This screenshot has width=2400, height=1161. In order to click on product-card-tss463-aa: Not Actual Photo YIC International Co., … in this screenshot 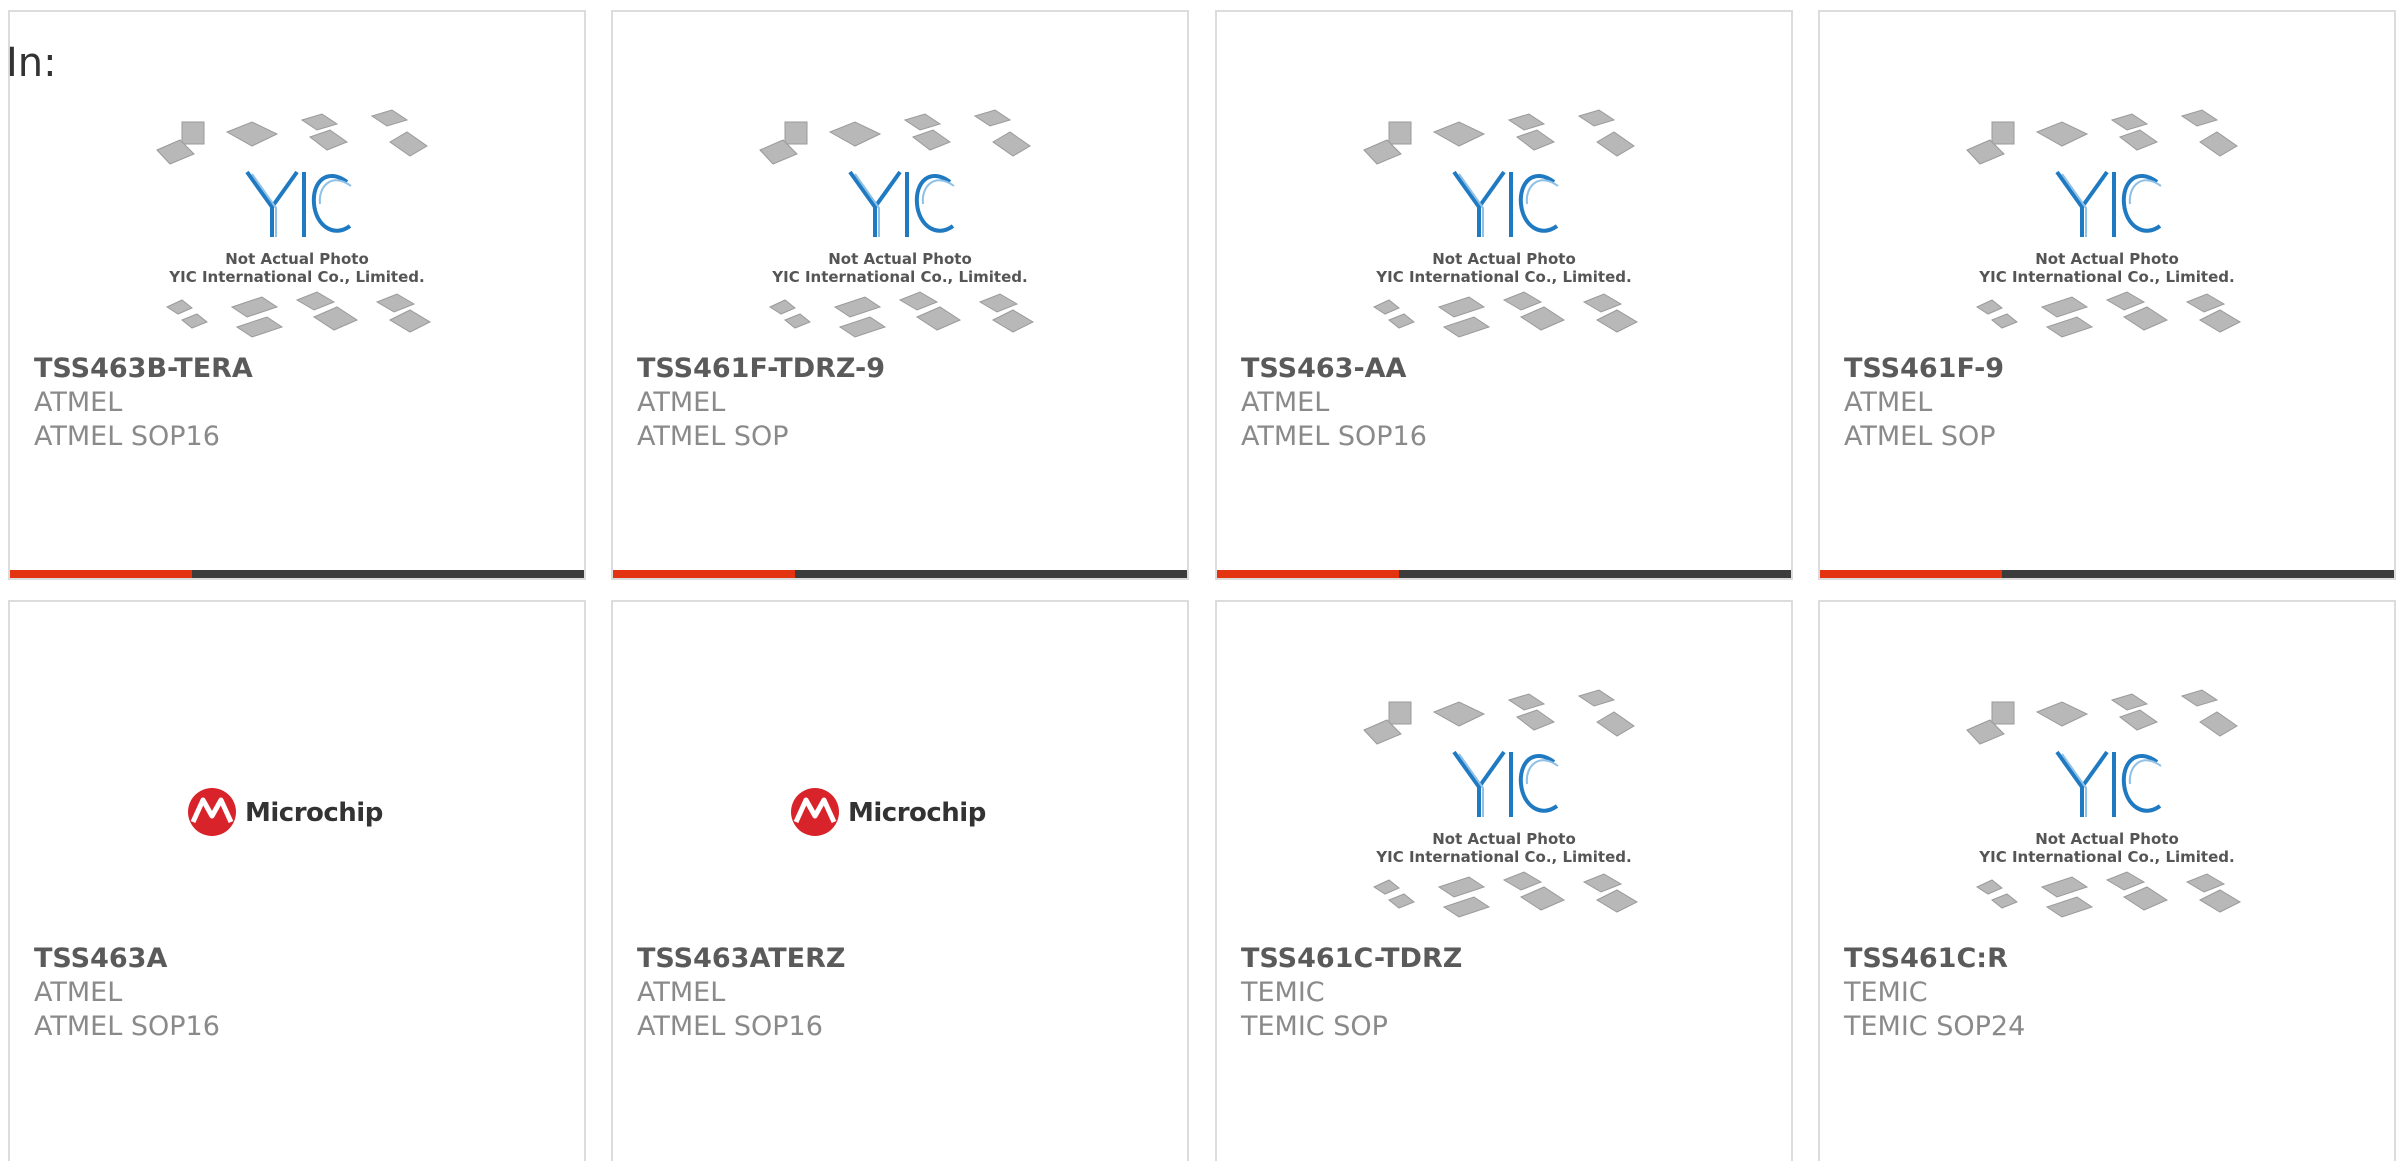, I will do `click(1504, 295)`.